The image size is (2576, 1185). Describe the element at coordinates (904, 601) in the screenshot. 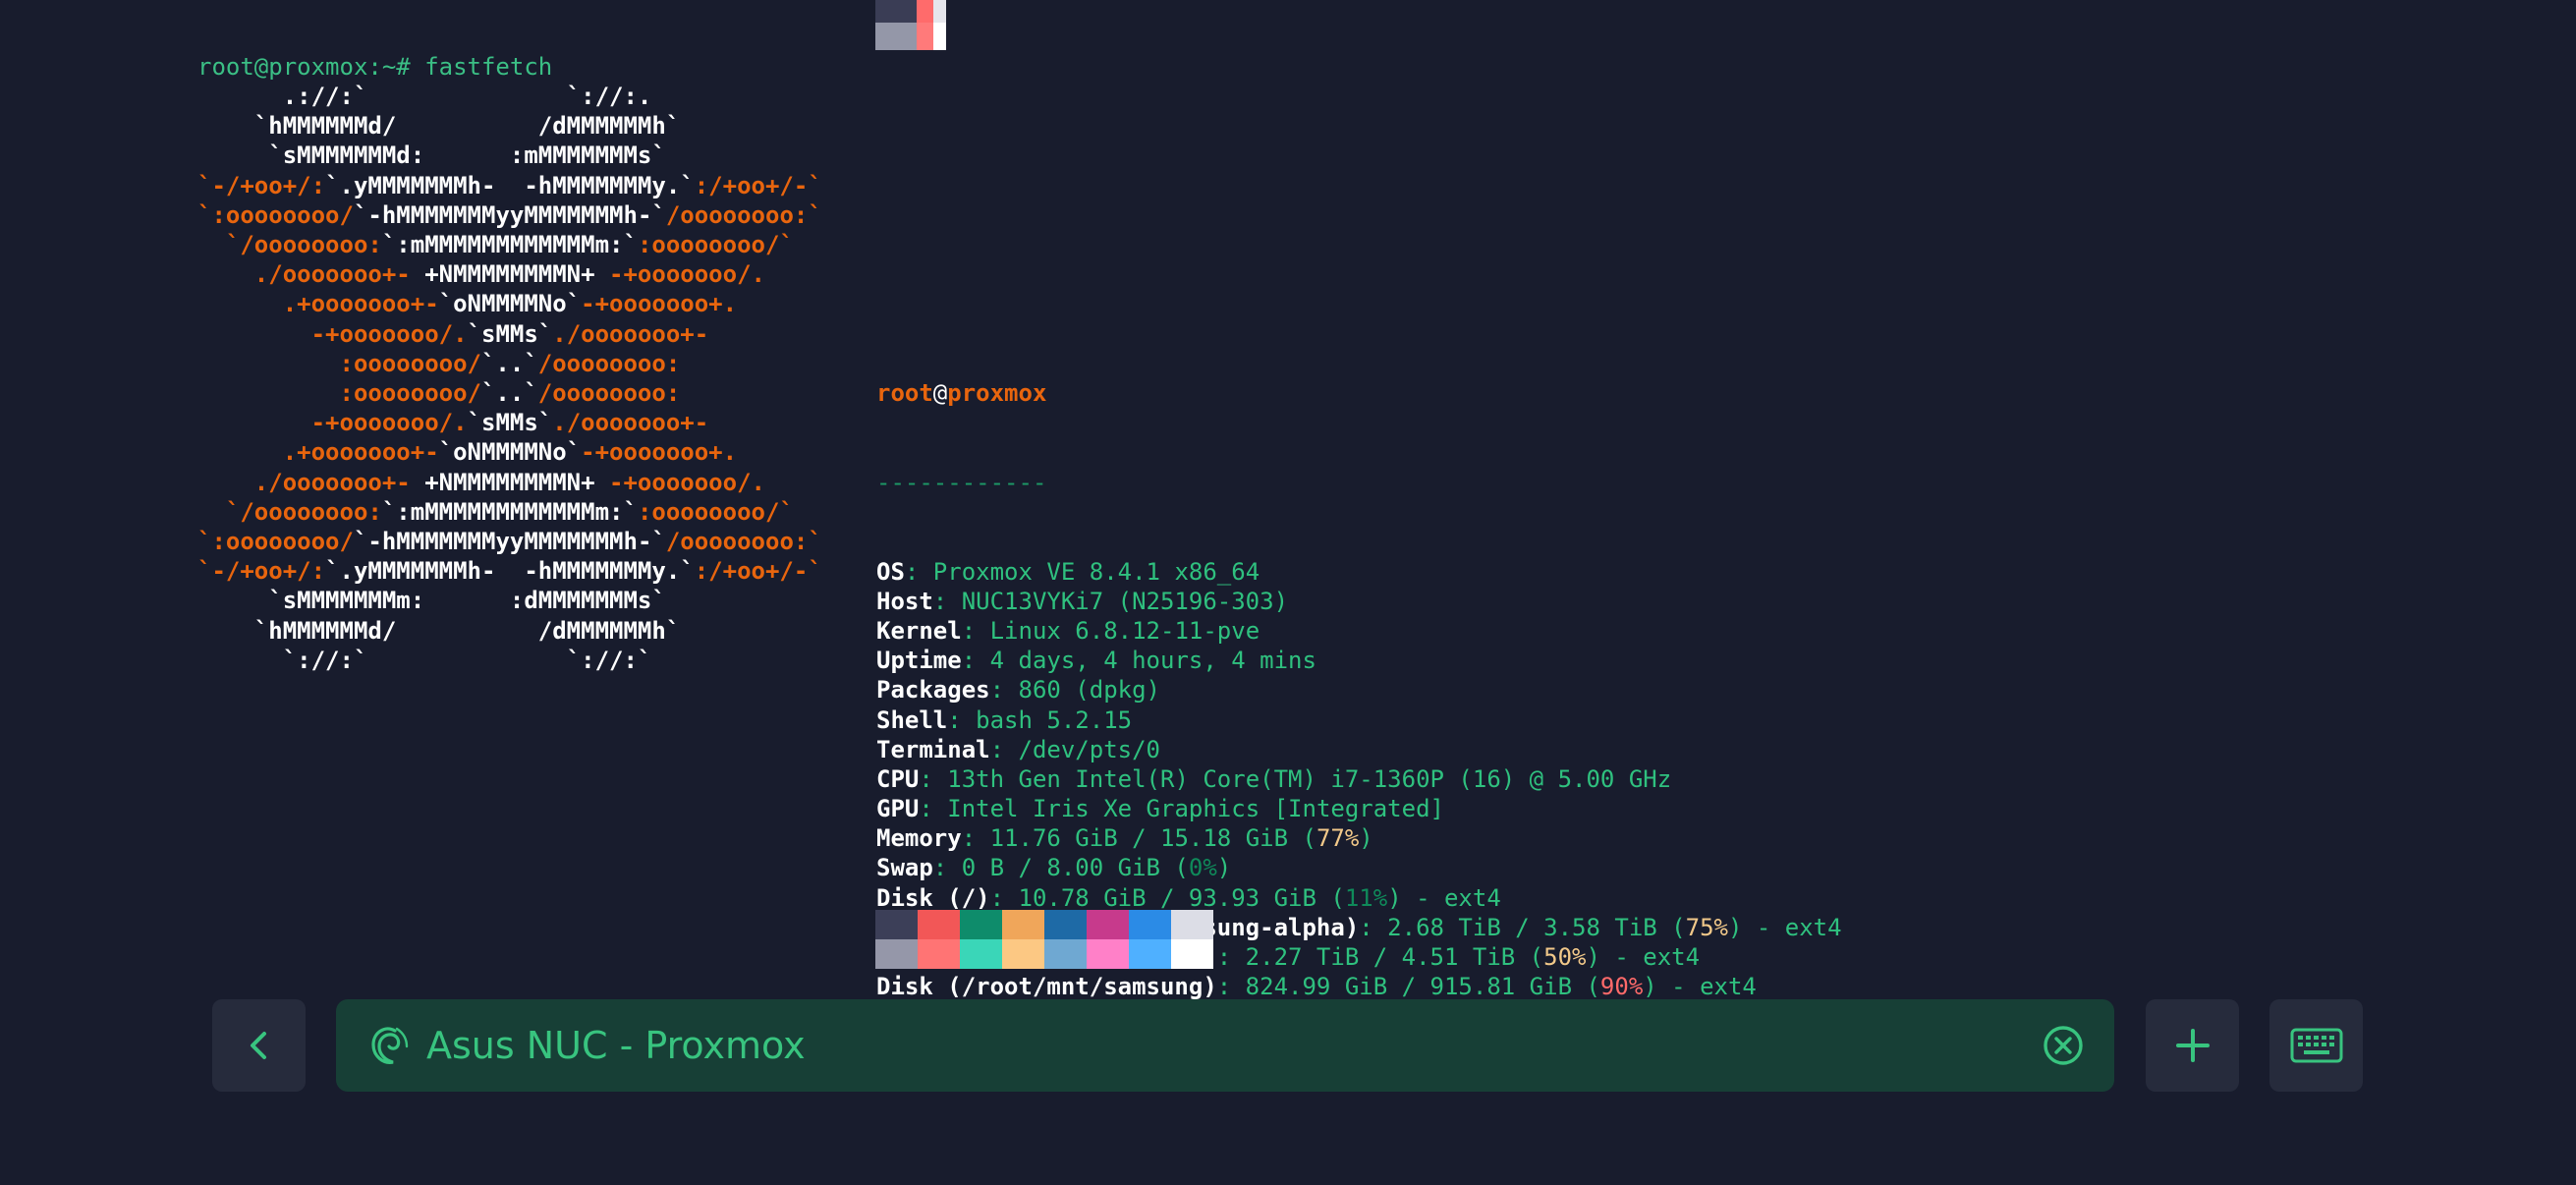

I see `info-key: Host` at that location.